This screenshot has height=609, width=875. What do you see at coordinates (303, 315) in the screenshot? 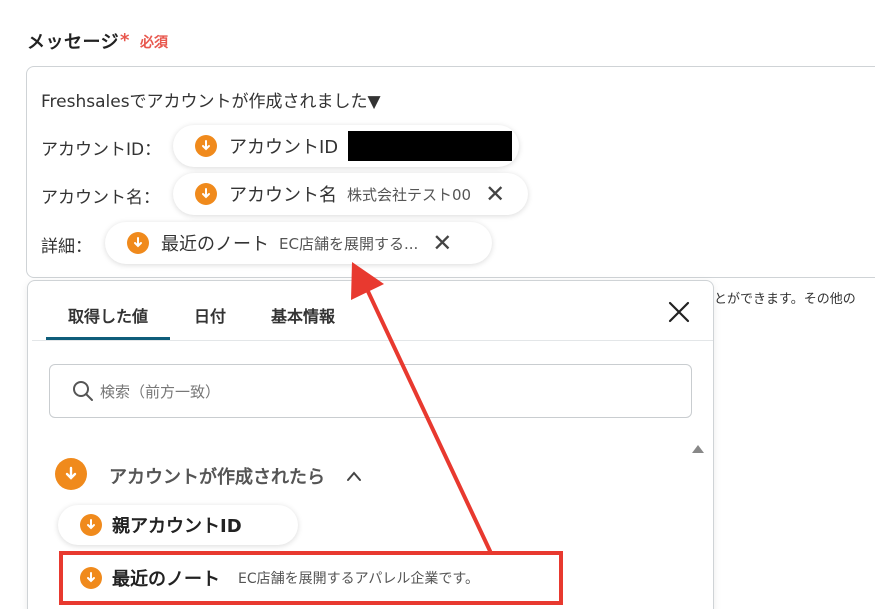
I see `tab-basic-info: 基本情報` at bounding box center [303, 315].